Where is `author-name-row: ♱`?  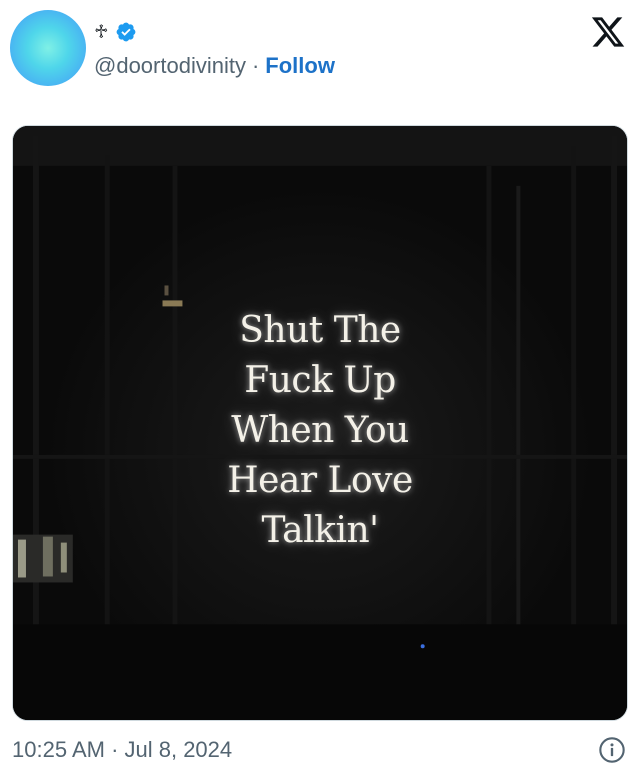
author-name-row: ♱ is located at coordinates (115, 32).